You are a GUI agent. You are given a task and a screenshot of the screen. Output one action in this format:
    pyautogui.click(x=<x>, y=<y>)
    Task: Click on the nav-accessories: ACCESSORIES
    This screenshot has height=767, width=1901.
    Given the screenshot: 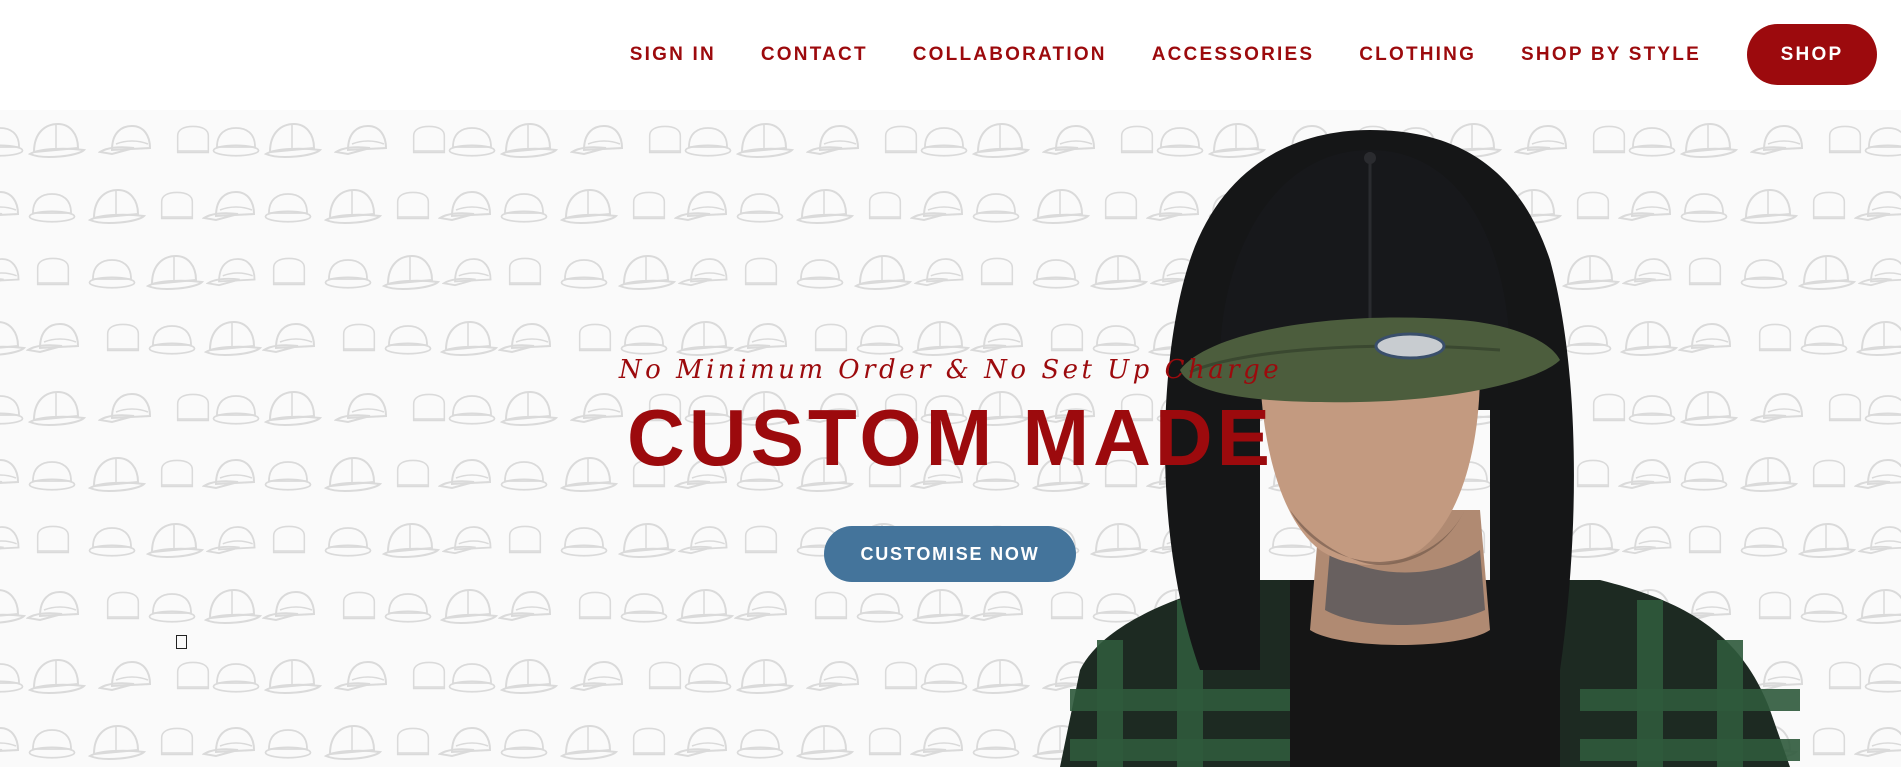 What is the action you would take?
    pyautogui.click(x=1233, y=55)
    